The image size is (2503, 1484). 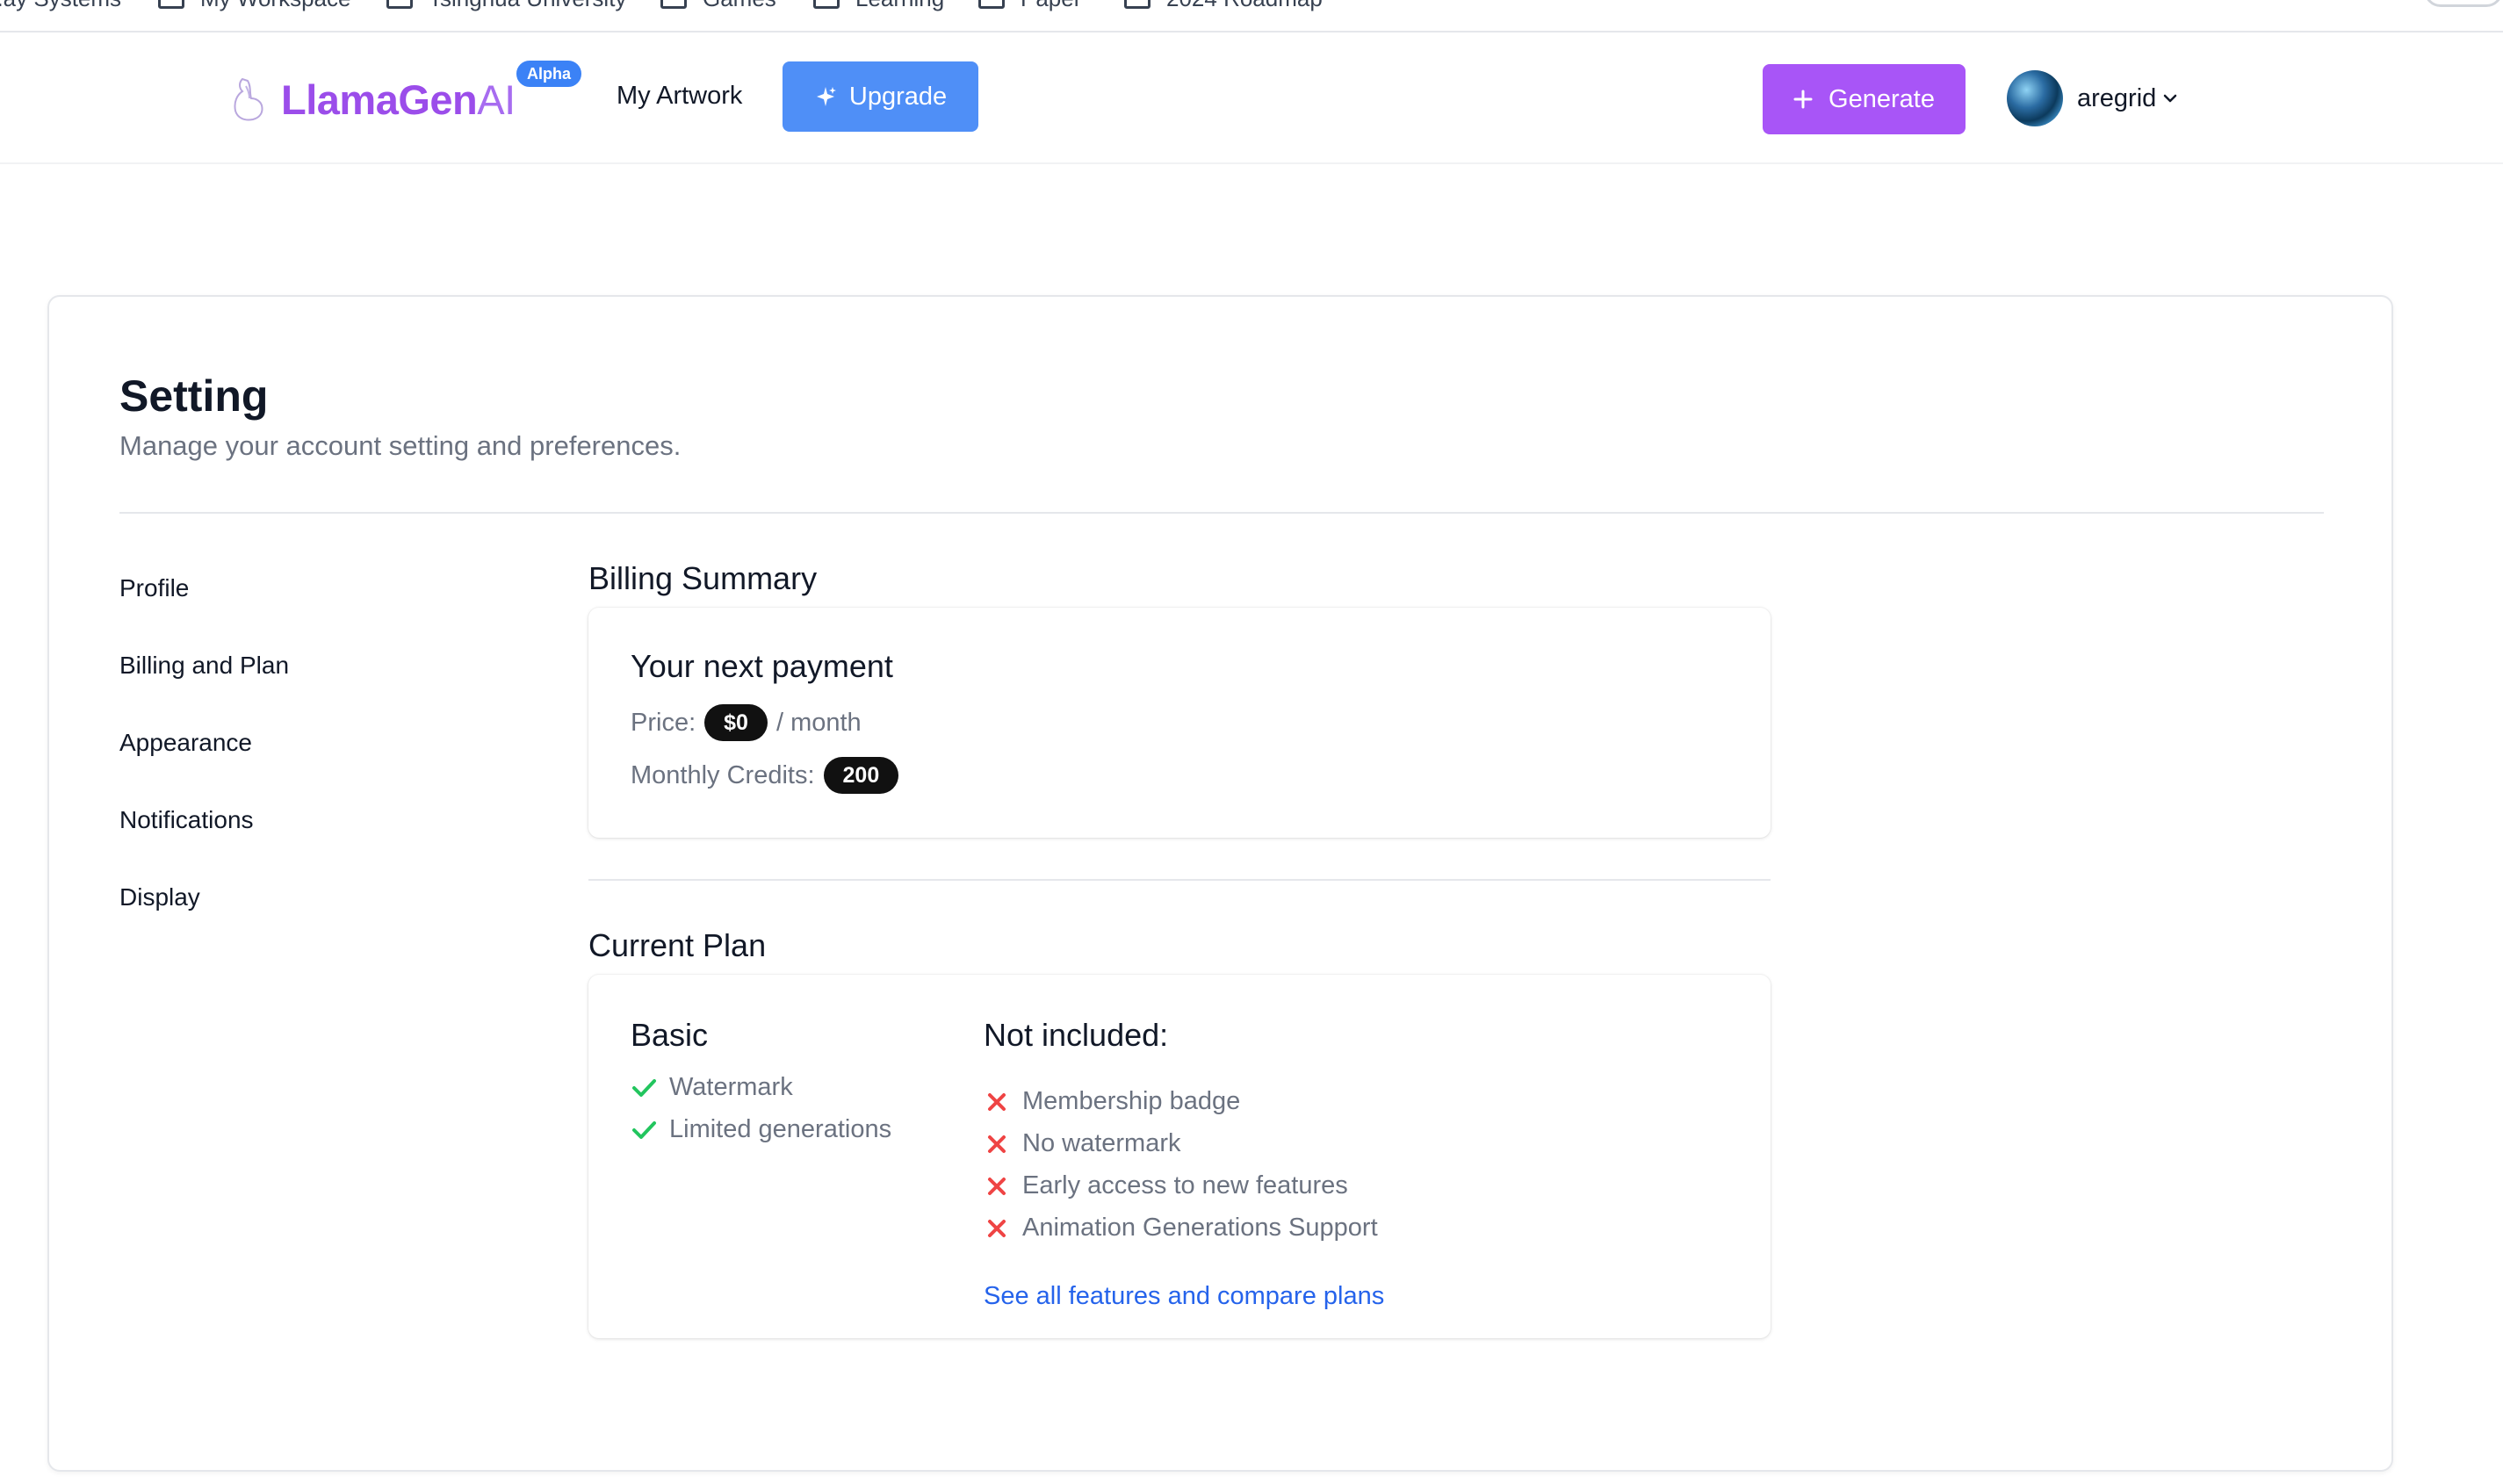 I want to click on billing-section-title: Billing Summary, so click(x=703, y=578).